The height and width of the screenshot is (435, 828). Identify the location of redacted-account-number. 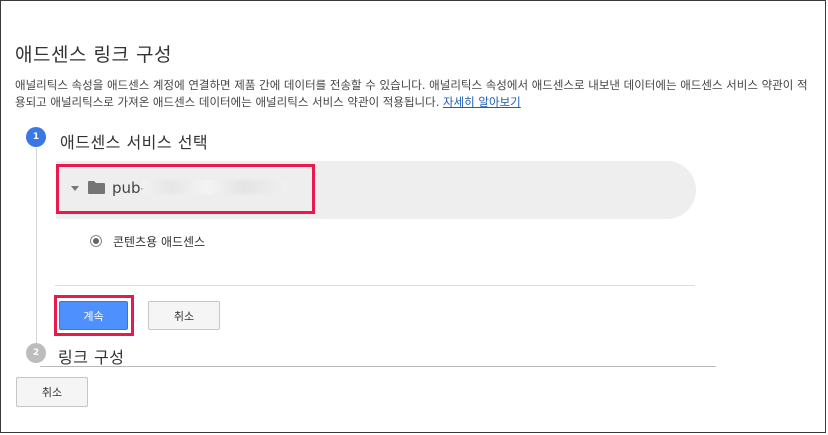
(214, 187).